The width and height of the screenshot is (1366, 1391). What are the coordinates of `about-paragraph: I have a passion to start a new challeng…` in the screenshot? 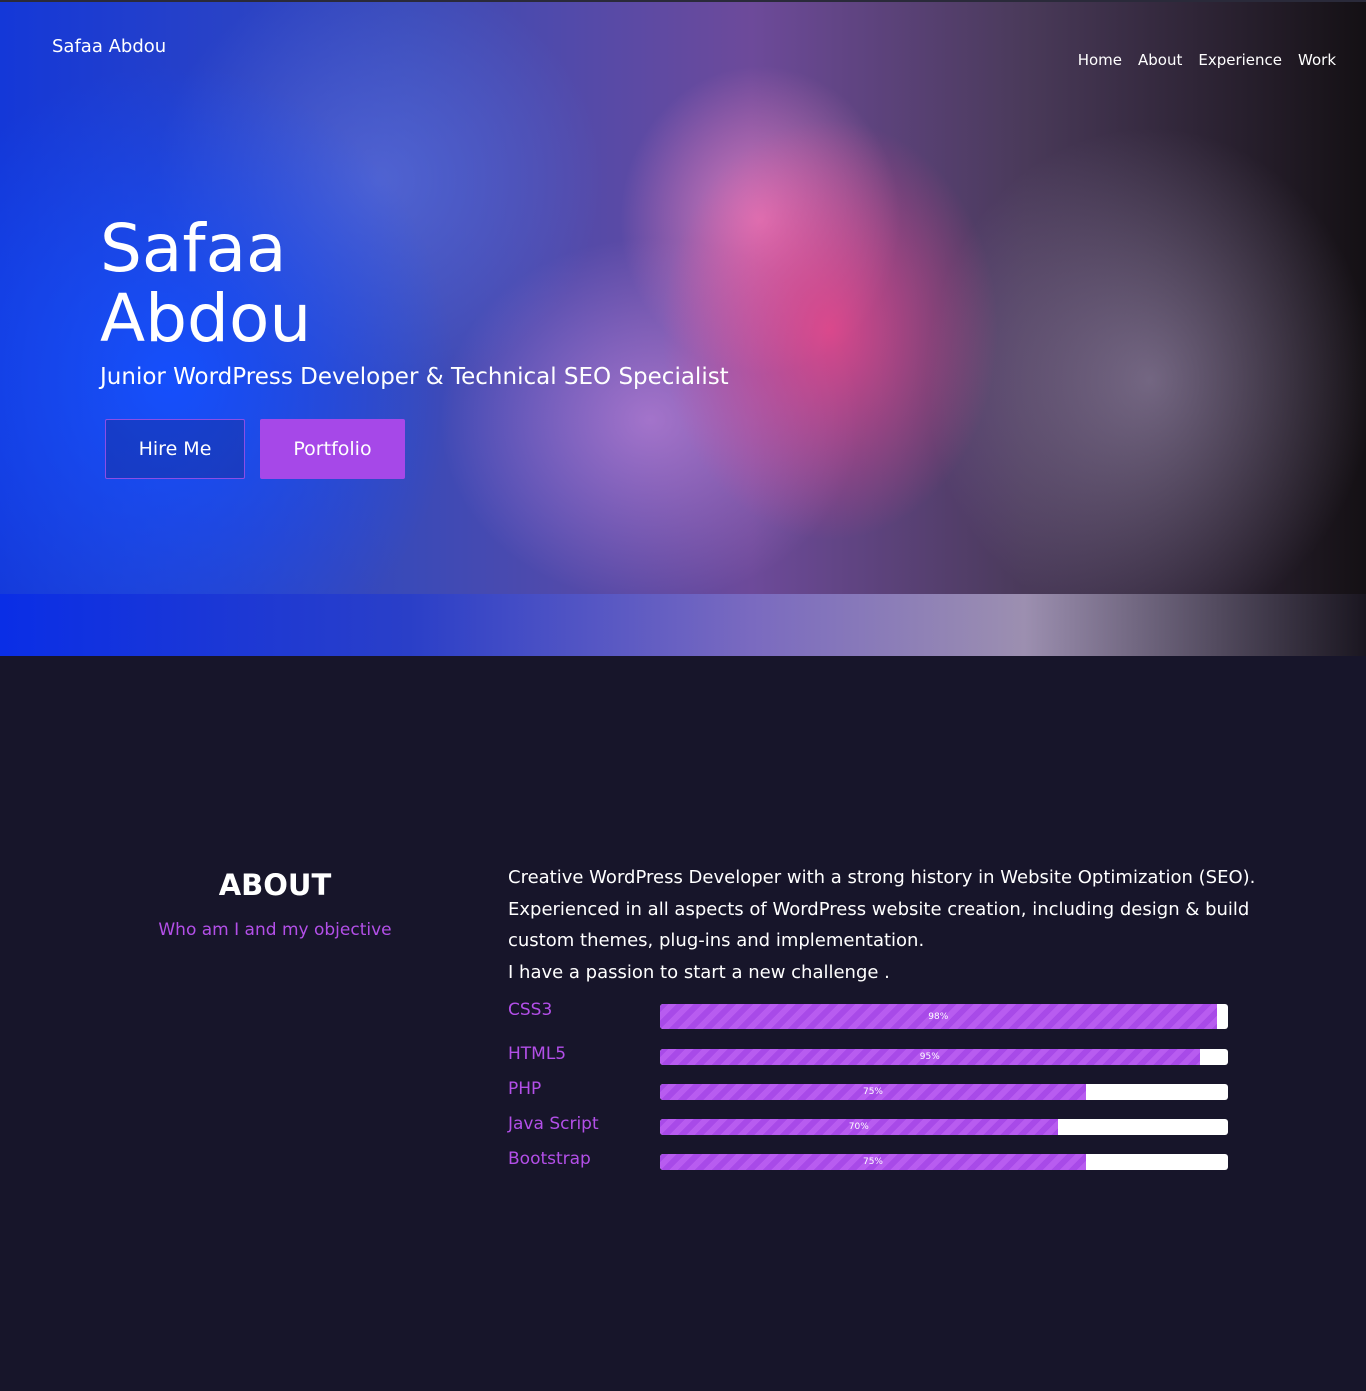 It's located at (699, 972).